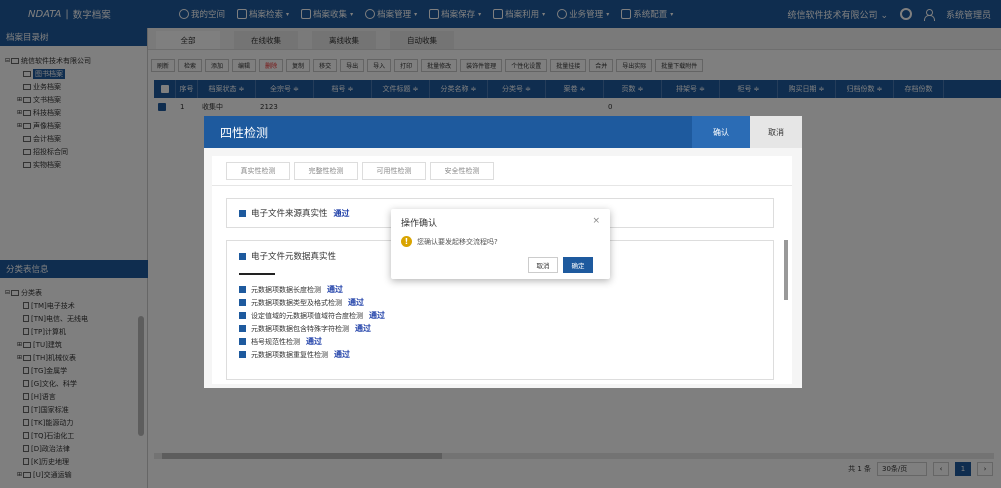 This screenshot has width=1001, height=488. I want to click on check-tab-1: 完整性检测, so click(326, 170).